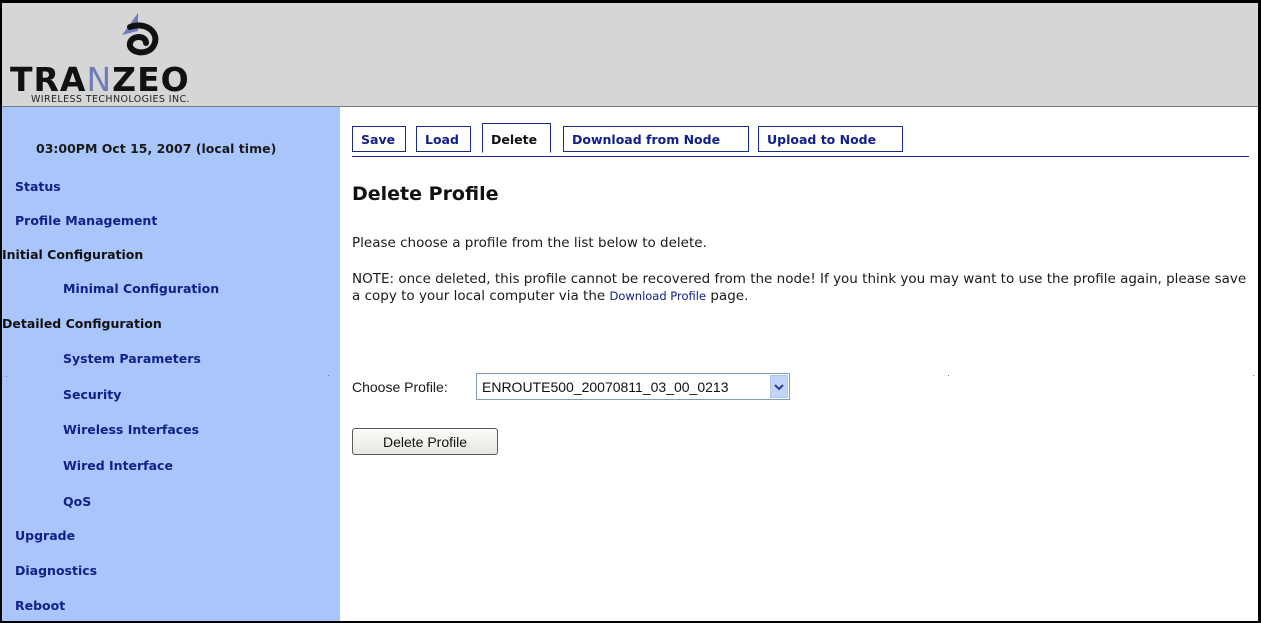 This screenshot has height=623, width=1261. What do you see at coordinates (140, 34) in the screenshot?
I see `tranzeo-swirl-icon` at bounding box center [140, 34].